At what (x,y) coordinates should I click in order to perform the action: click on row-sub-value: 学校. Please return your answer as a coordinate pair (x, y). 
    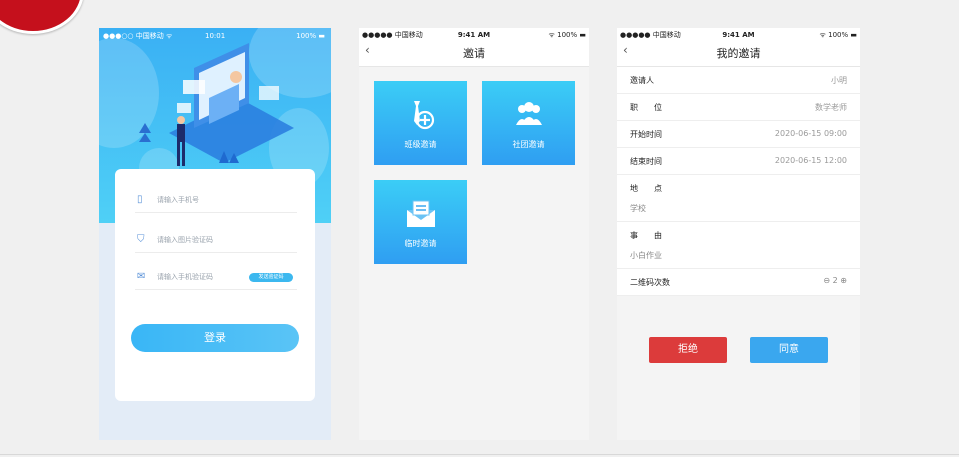
    Looking at the image, I should click on (638, 208).